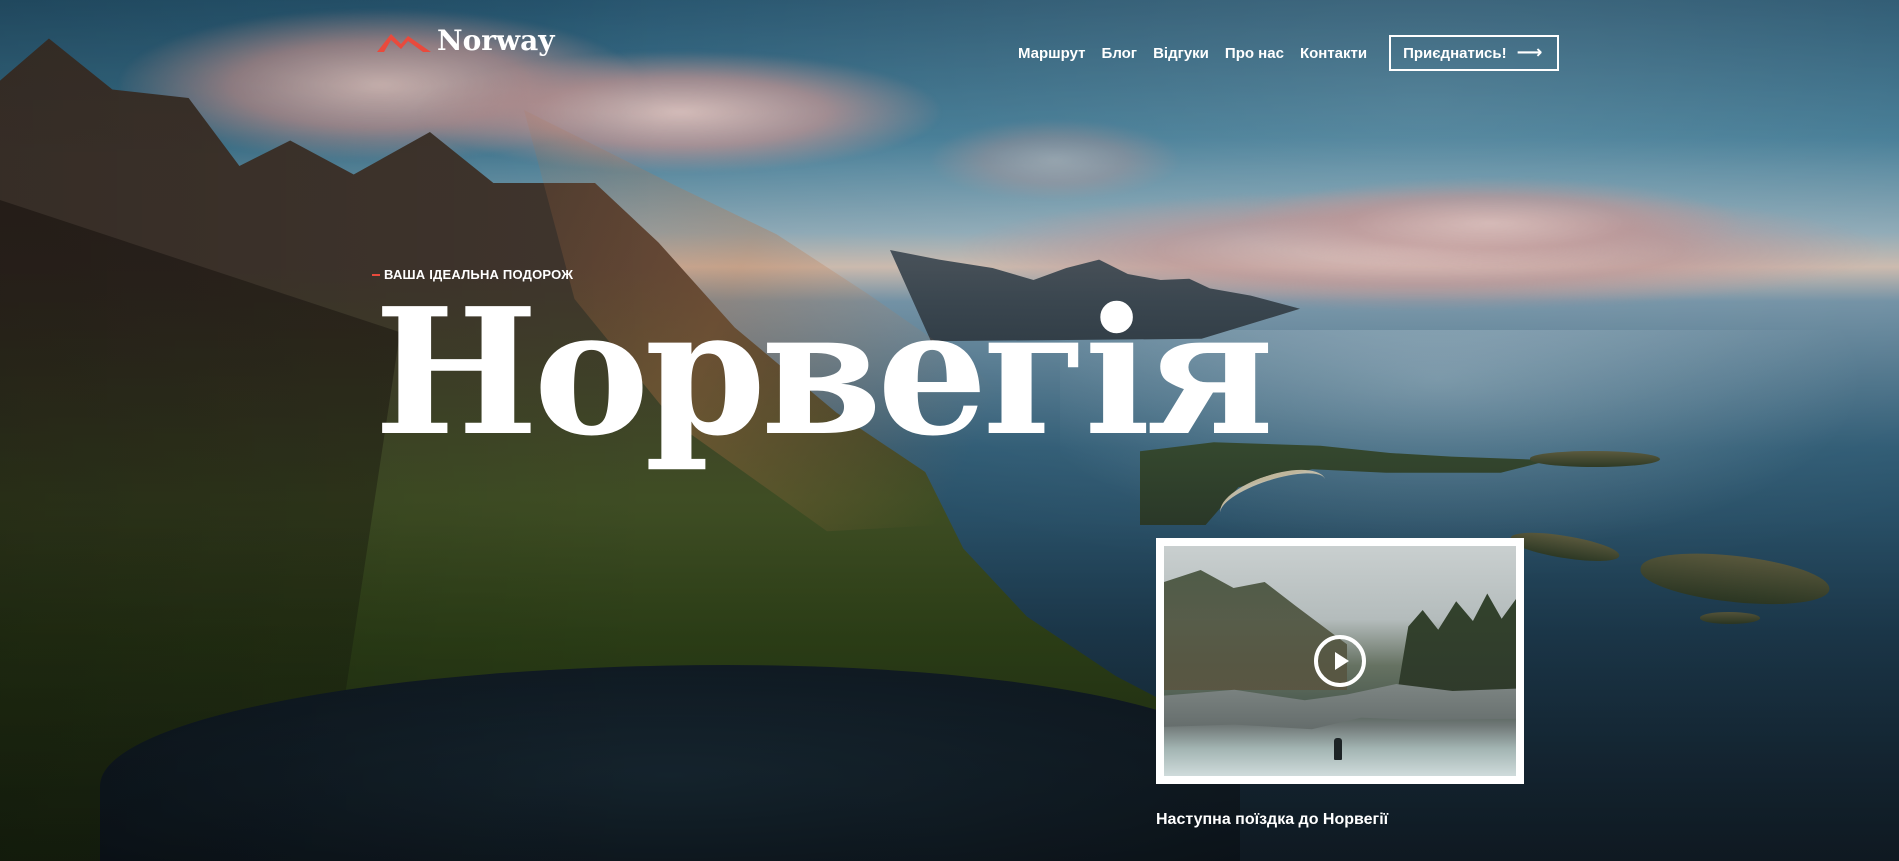  Describe the element at coordinates (496, 40) in the screenshot. I see `brand-name: Norway` at that location.